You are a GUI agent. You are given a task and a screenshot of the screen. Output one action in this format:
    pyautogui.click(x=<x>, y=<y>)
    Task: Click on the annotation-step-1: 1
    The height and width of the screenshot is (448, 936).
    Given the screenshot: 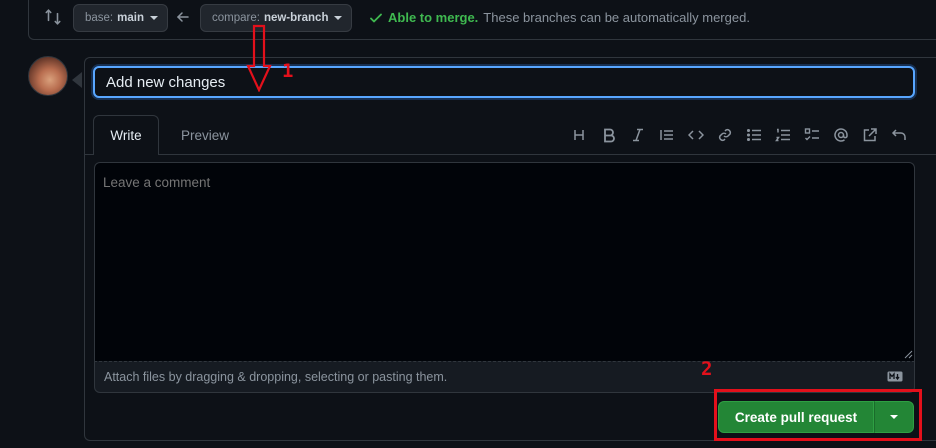 What is the action you would take?
    pyautogui.click(x=288, y=71)
    